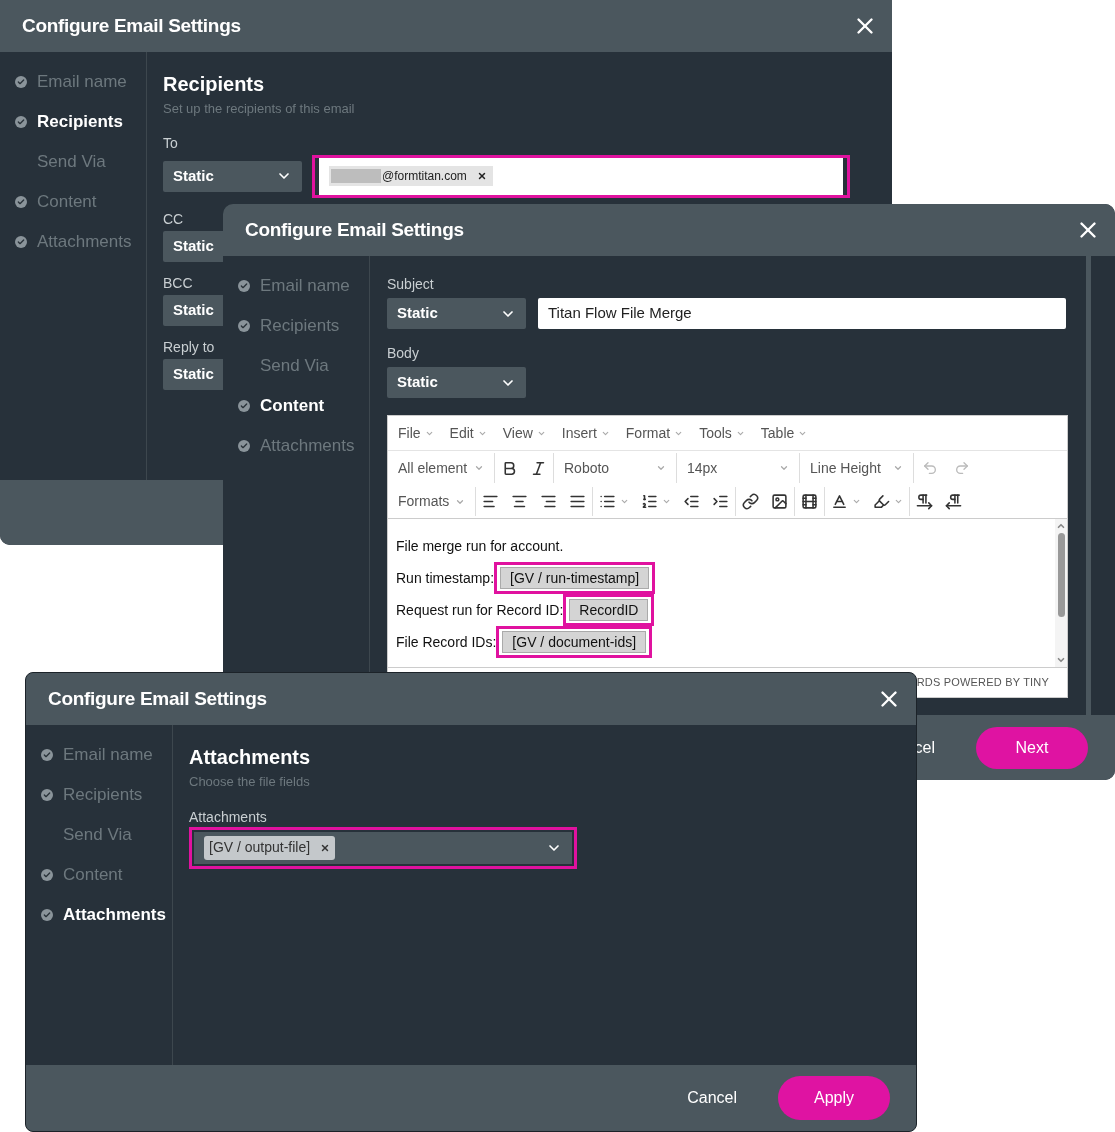 This screenshot has height=1132, width=1115. I want to click on recipients-field: @formtitan.com, so click(581, 176).